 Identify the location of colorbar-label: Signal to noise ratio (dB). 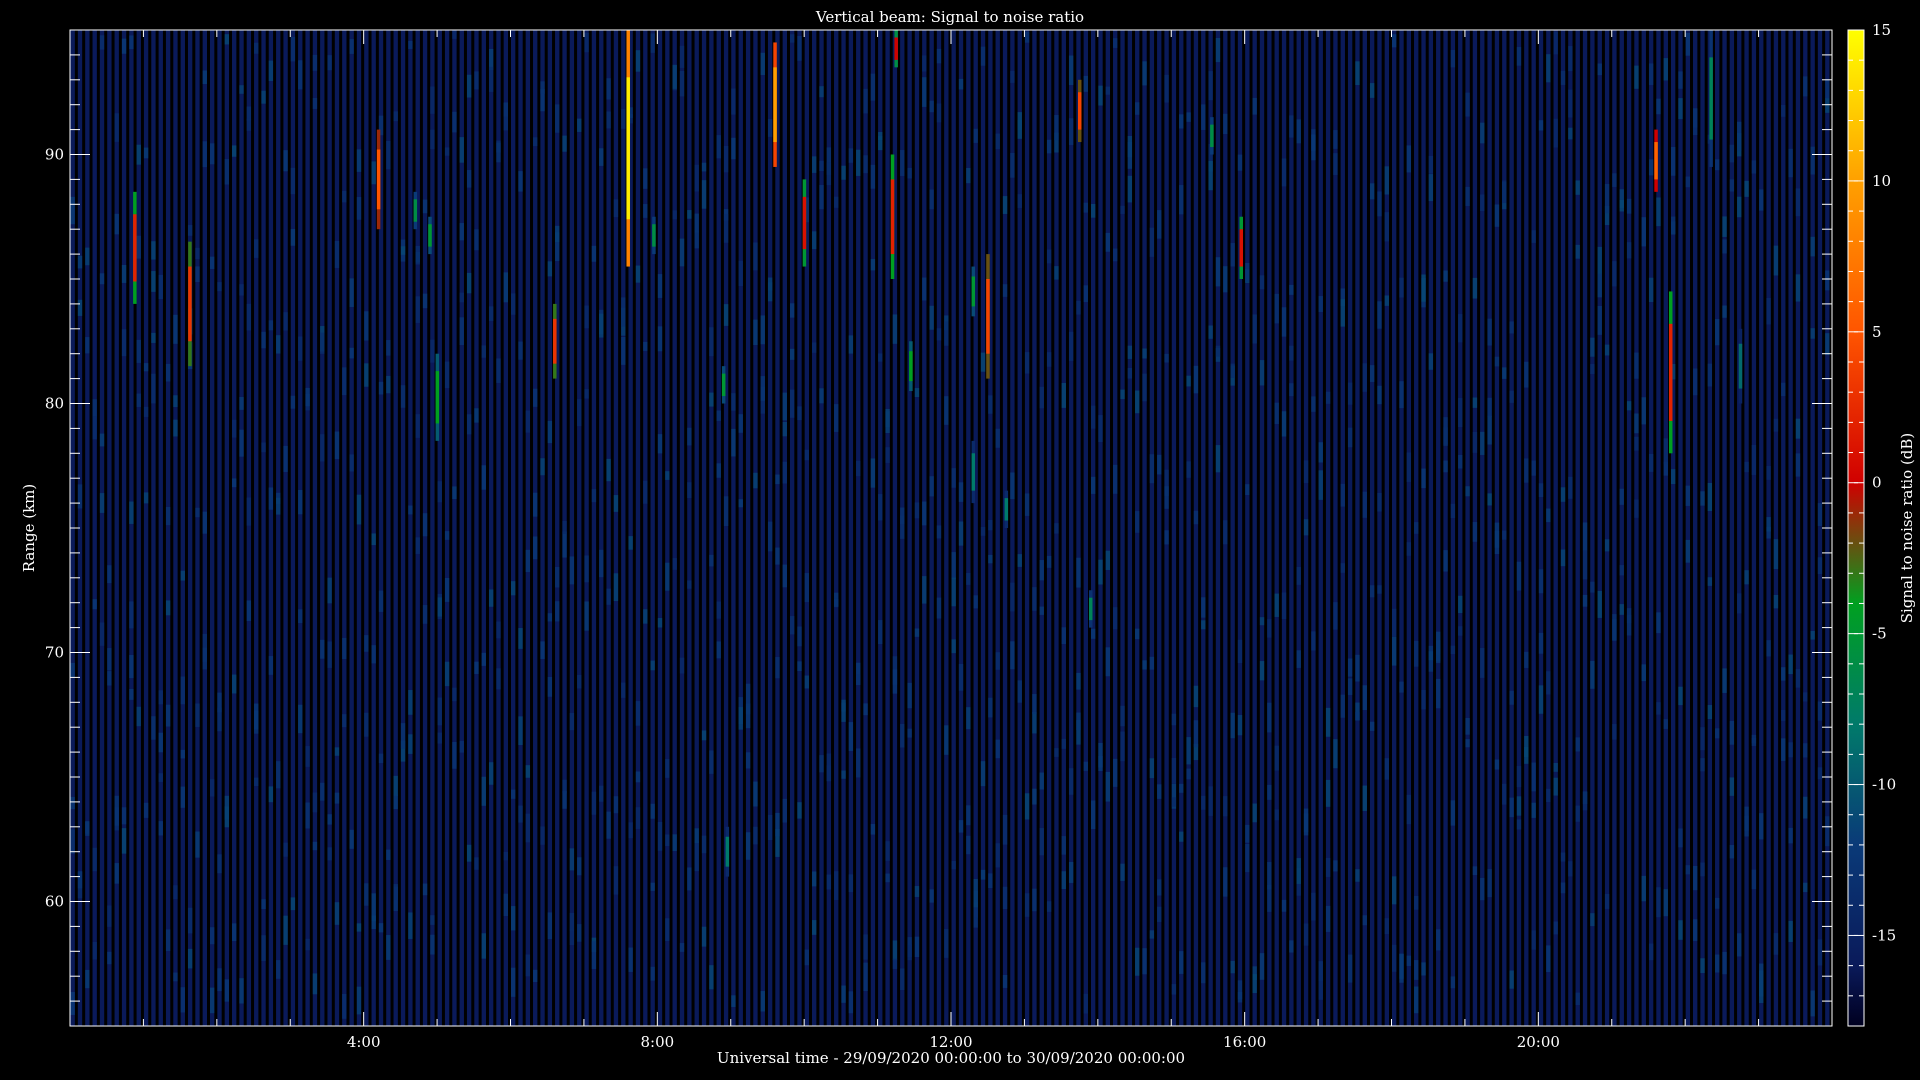
(1907, 528).